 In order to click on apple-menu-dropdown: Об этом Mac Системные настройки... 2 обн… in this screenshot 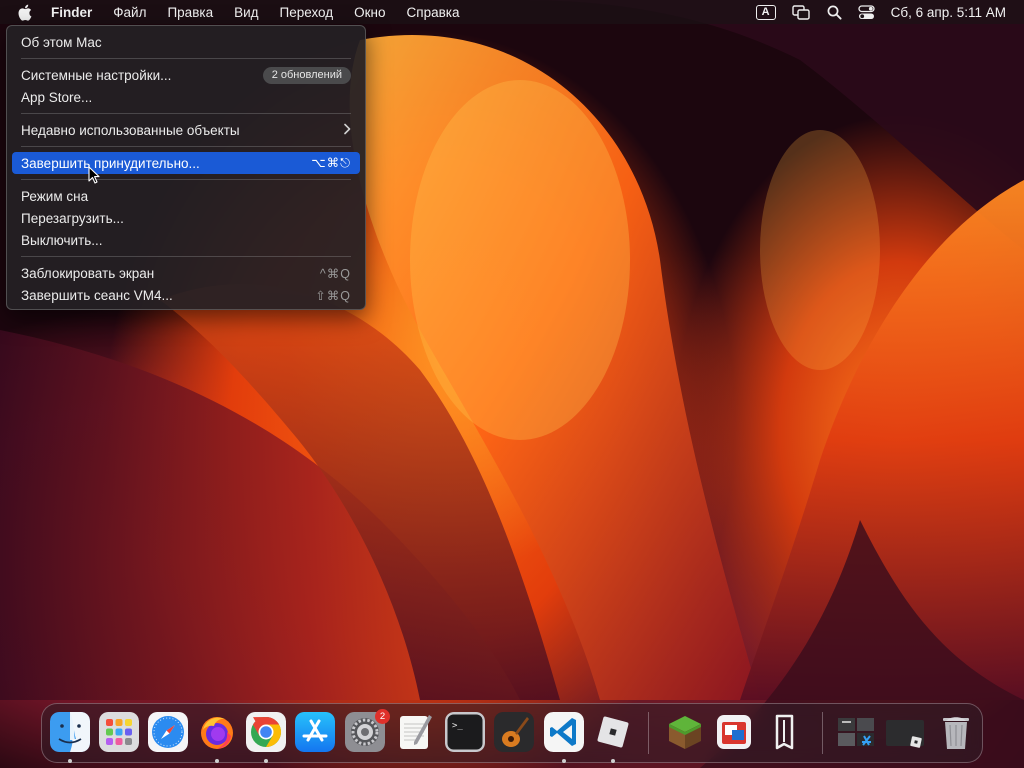, I will do `click(186, 167)`.